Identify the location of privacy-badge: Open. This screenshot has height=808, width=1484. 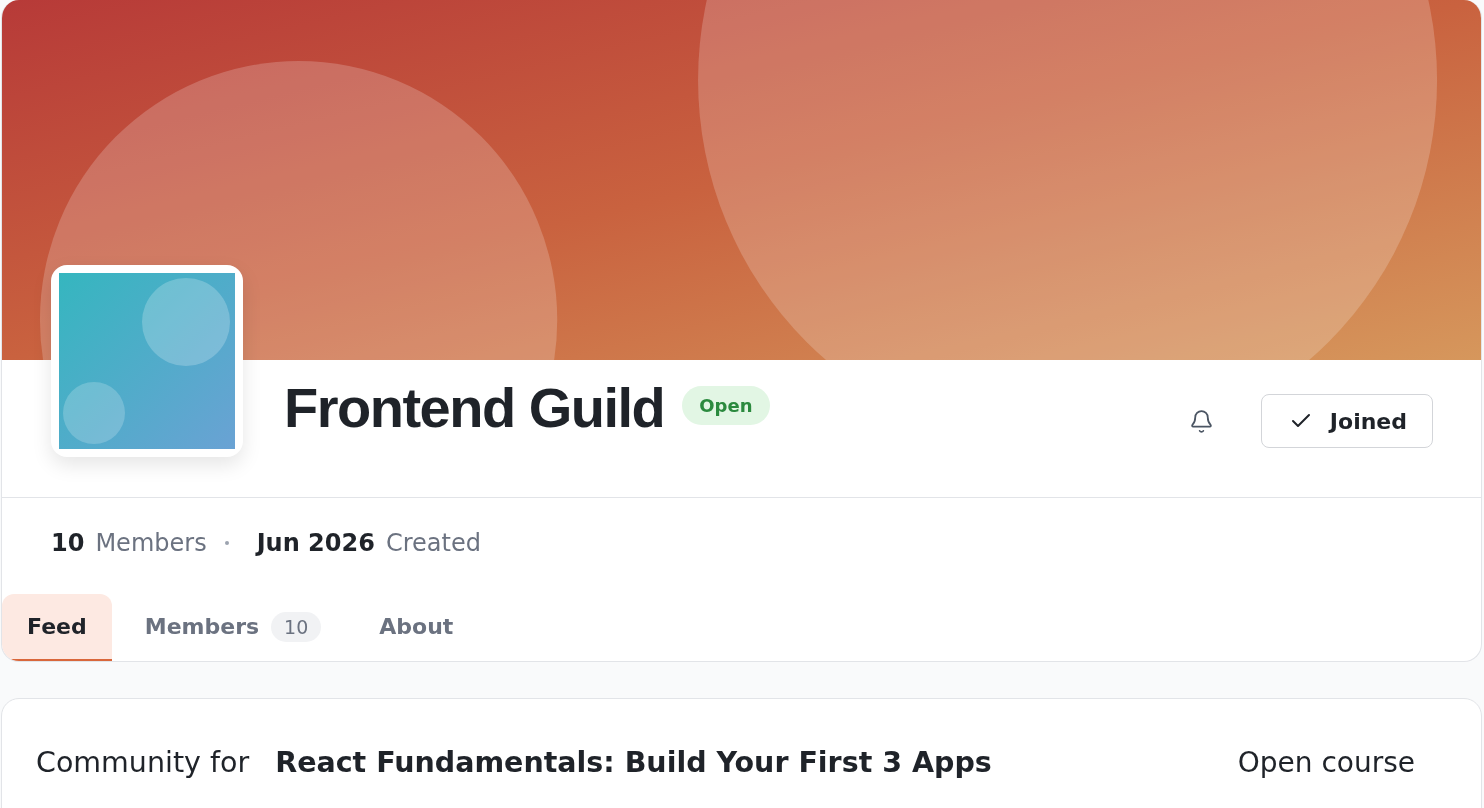
(726, 405).